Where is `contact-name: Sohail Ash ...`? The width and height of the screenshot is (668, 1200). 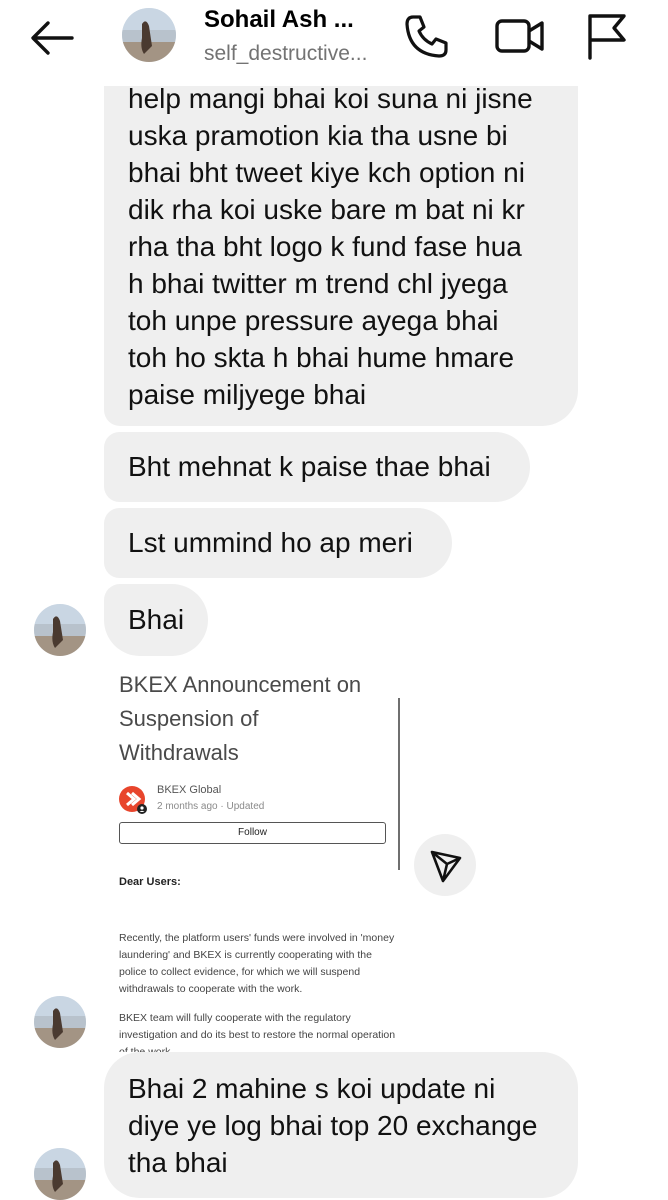 contact-name: Sohail Ash ... is located at coordinates (279, 20).